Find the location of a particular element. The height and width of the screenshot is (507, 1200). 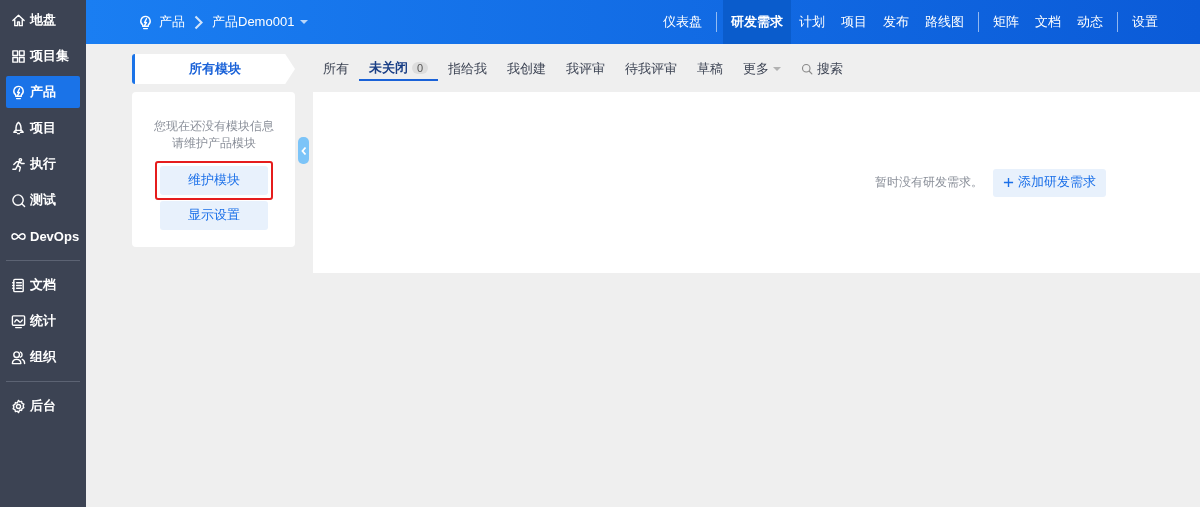

product-selector: 产品Demo001 is located at coordinates (253, 22).